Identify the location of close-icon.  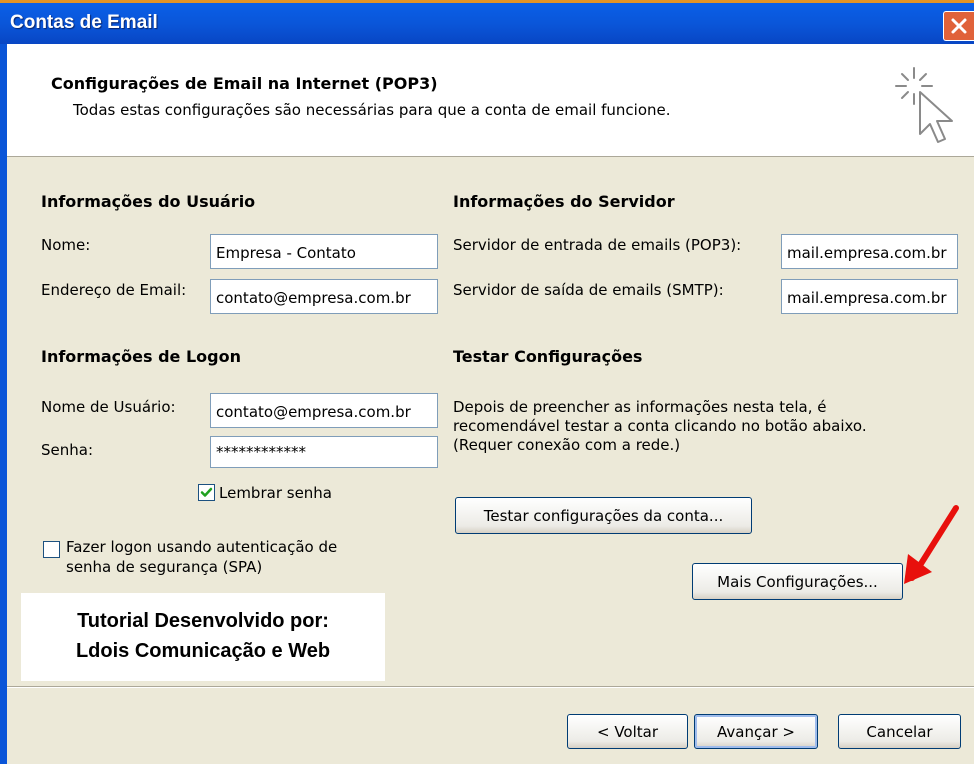
(959, 26).